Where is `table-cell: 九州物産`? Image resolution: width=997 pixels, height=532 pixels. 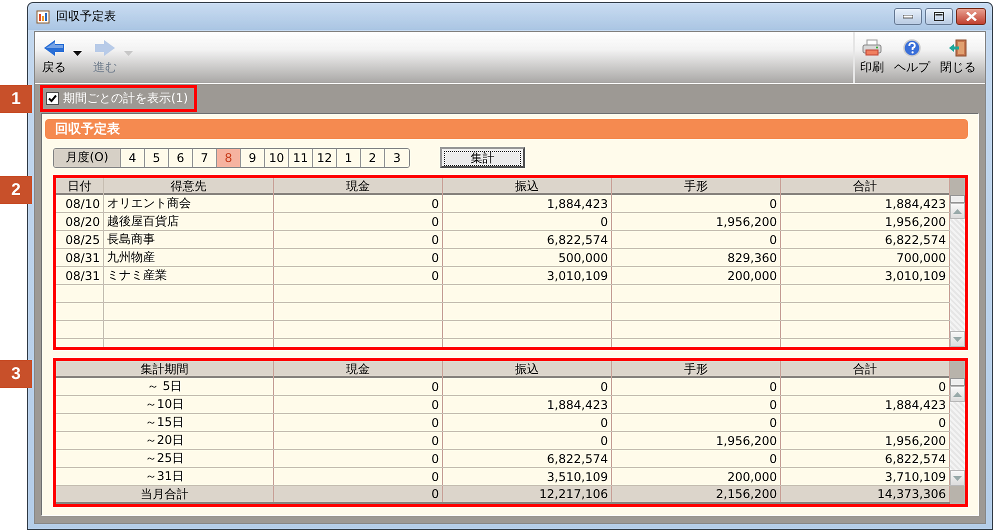 table-cell: 九州物産 is located at coordinates (189, 257).